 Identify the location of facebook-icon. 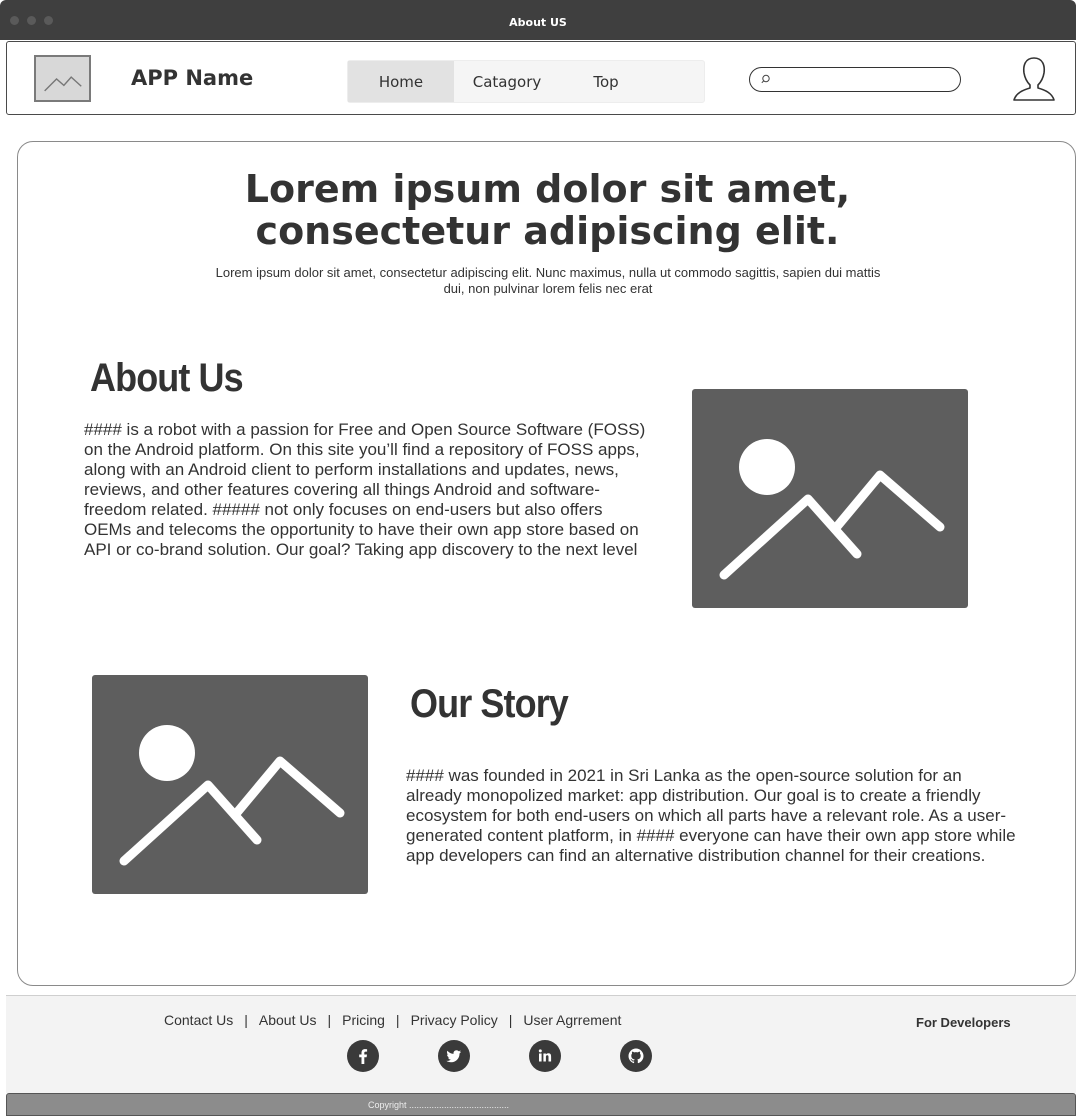
(363, 1056).